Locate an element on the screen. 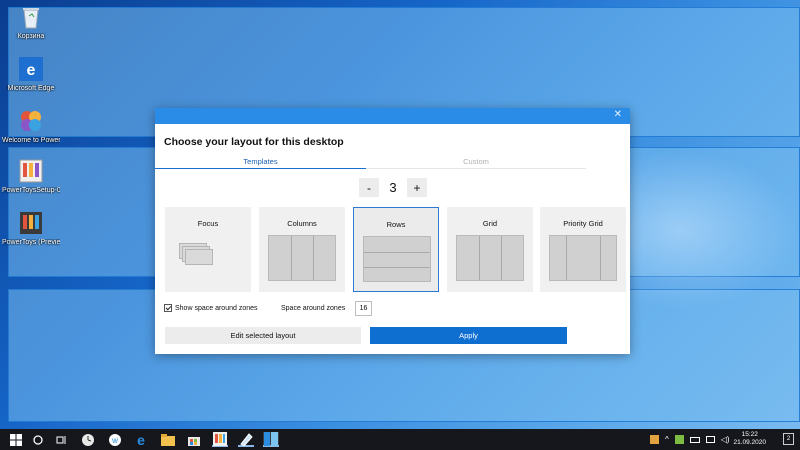 The width and height of the screenshot is (800, 450). browser-icon: w is located at coordinates (115, 439).